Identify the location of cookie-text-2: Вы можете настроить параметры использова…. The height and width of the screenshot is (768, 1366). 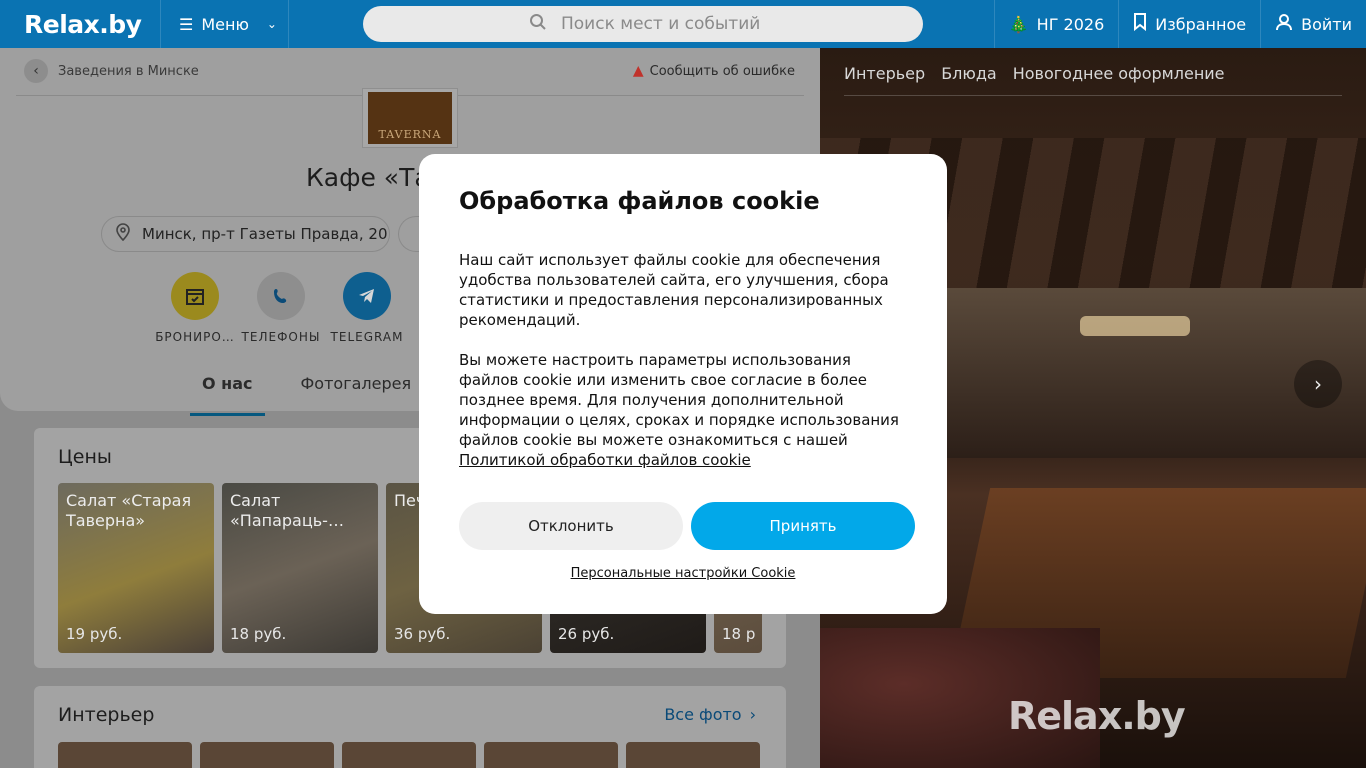
(684, 410).